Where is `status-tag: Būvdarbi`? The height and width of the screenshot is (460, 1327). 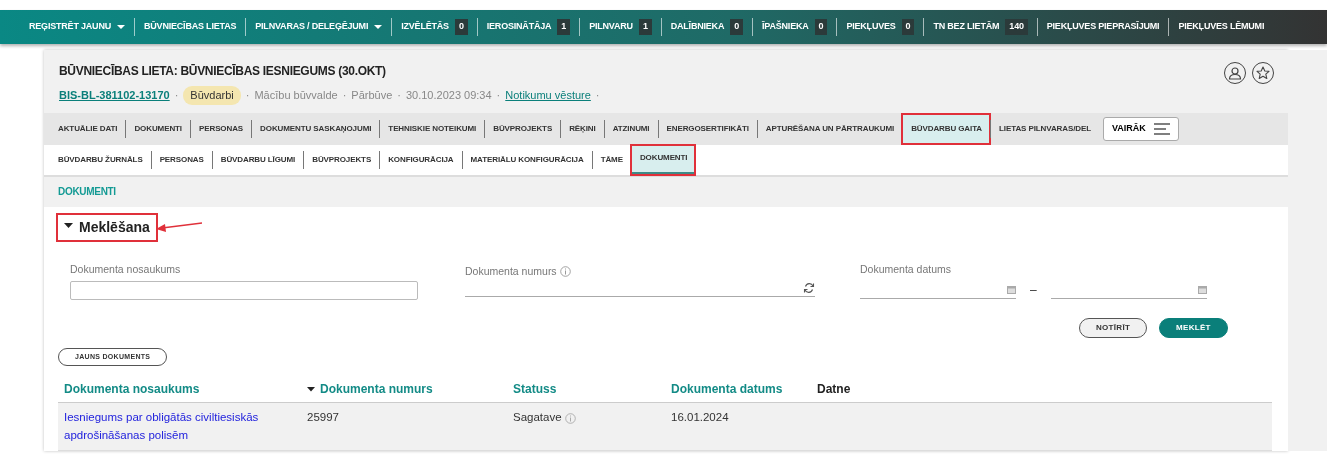
status-tag: Būvdarbi is located at coordinates (212, 95).